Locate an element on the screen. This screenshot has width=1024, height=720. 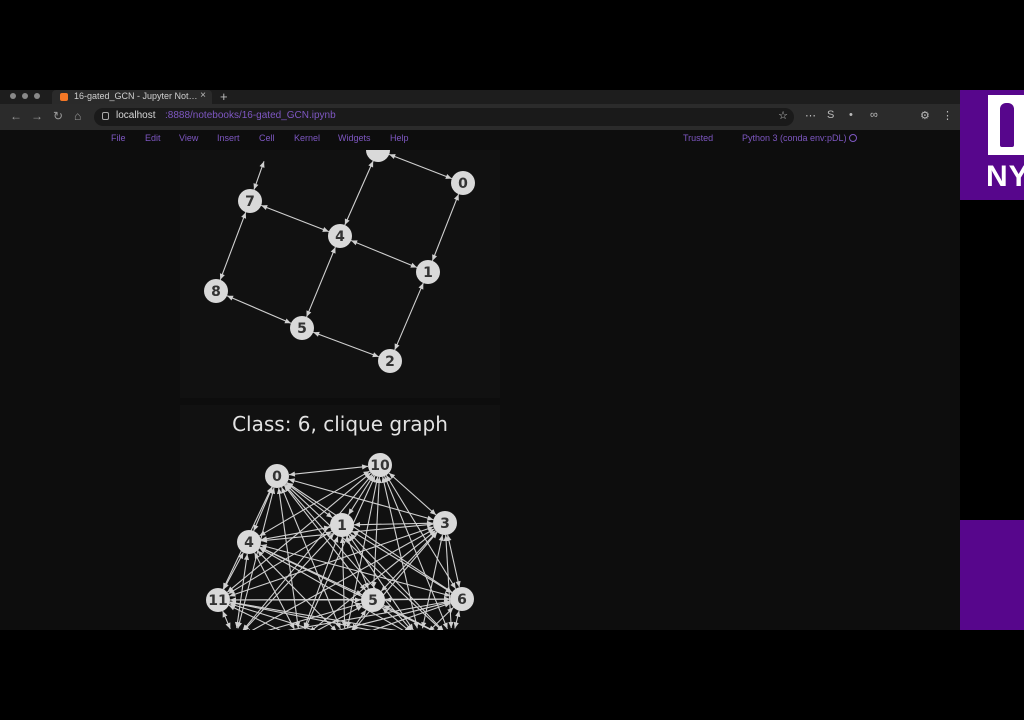
window-minimize-dot is located at coordinates (25, 96).